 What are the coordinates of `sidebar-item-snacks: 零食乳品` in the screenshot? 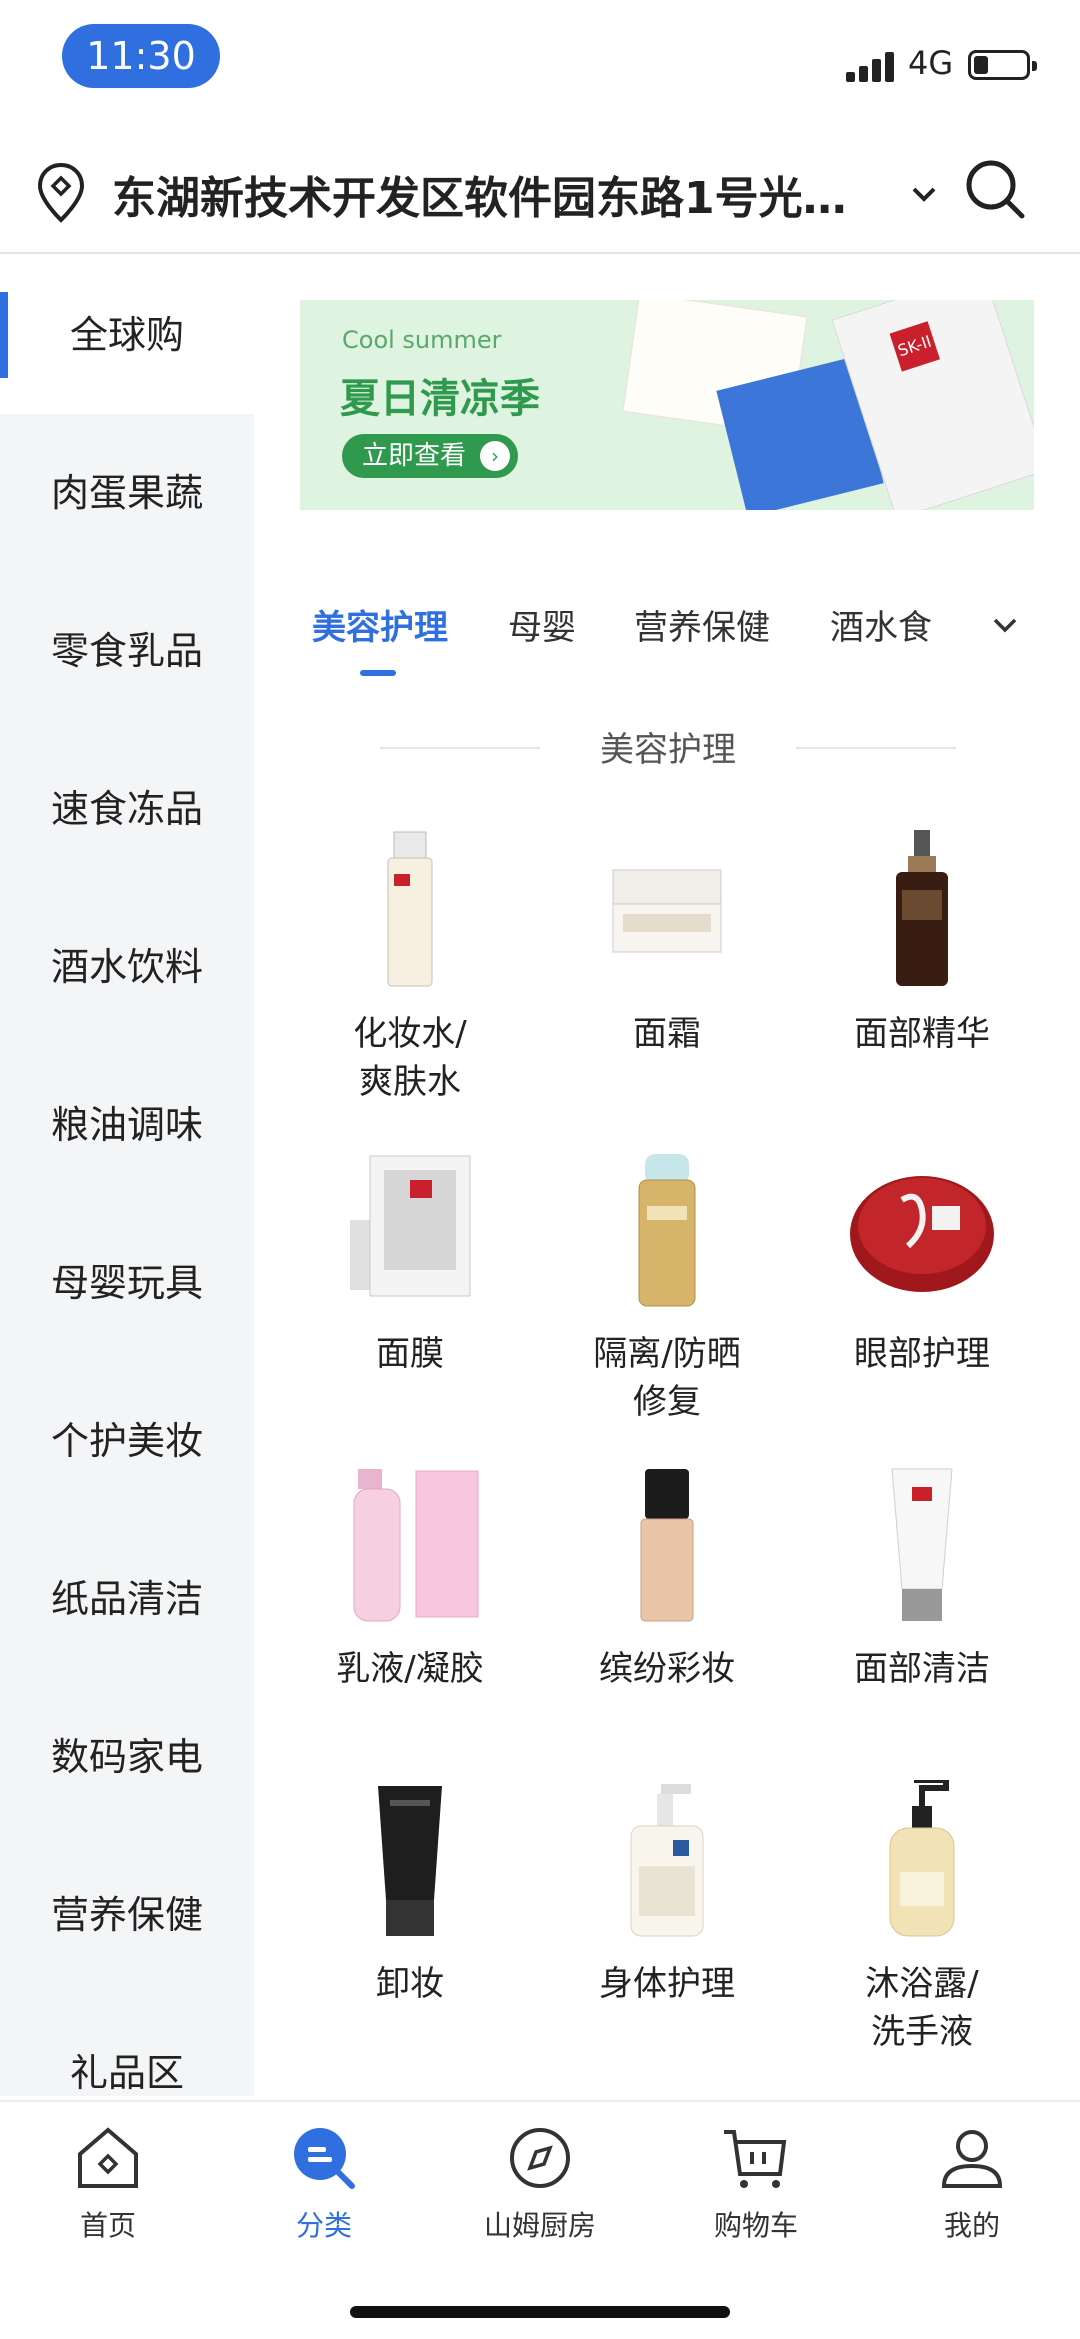 It's located at (127, 651).